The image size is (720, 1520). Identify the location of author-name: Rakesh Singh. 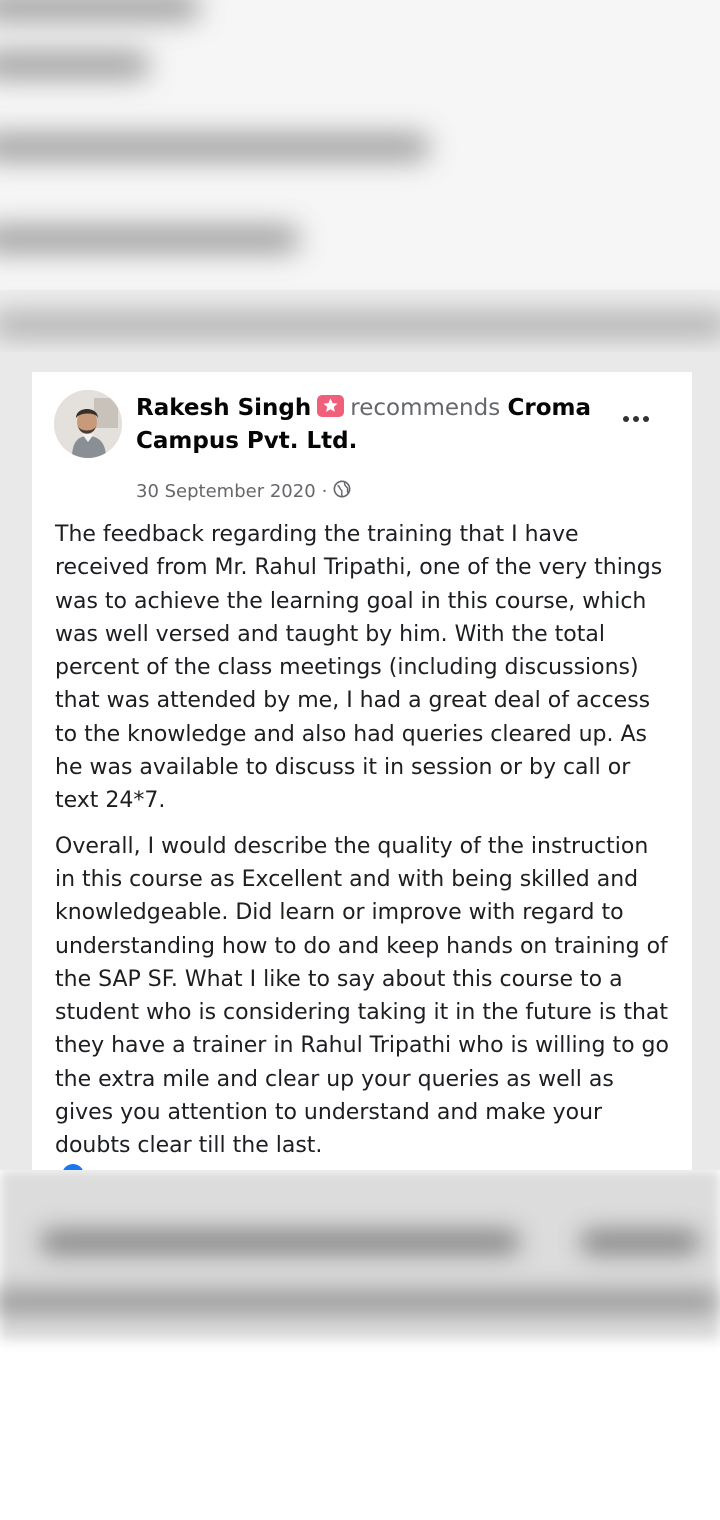
(223, 408).